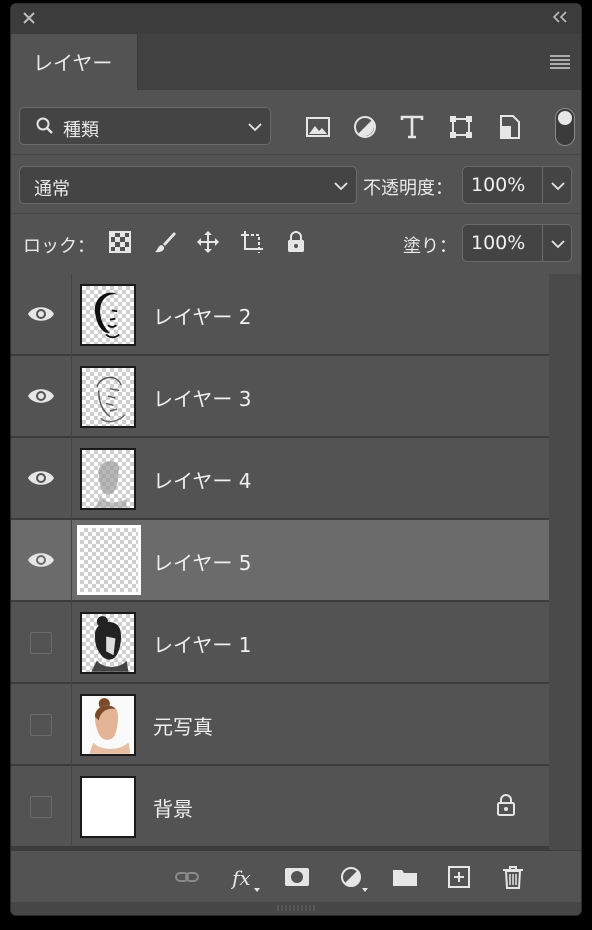 The height and width of the screenshot is (930, 592). I want to click on fill-label: 塗り：, so click(430, 246).